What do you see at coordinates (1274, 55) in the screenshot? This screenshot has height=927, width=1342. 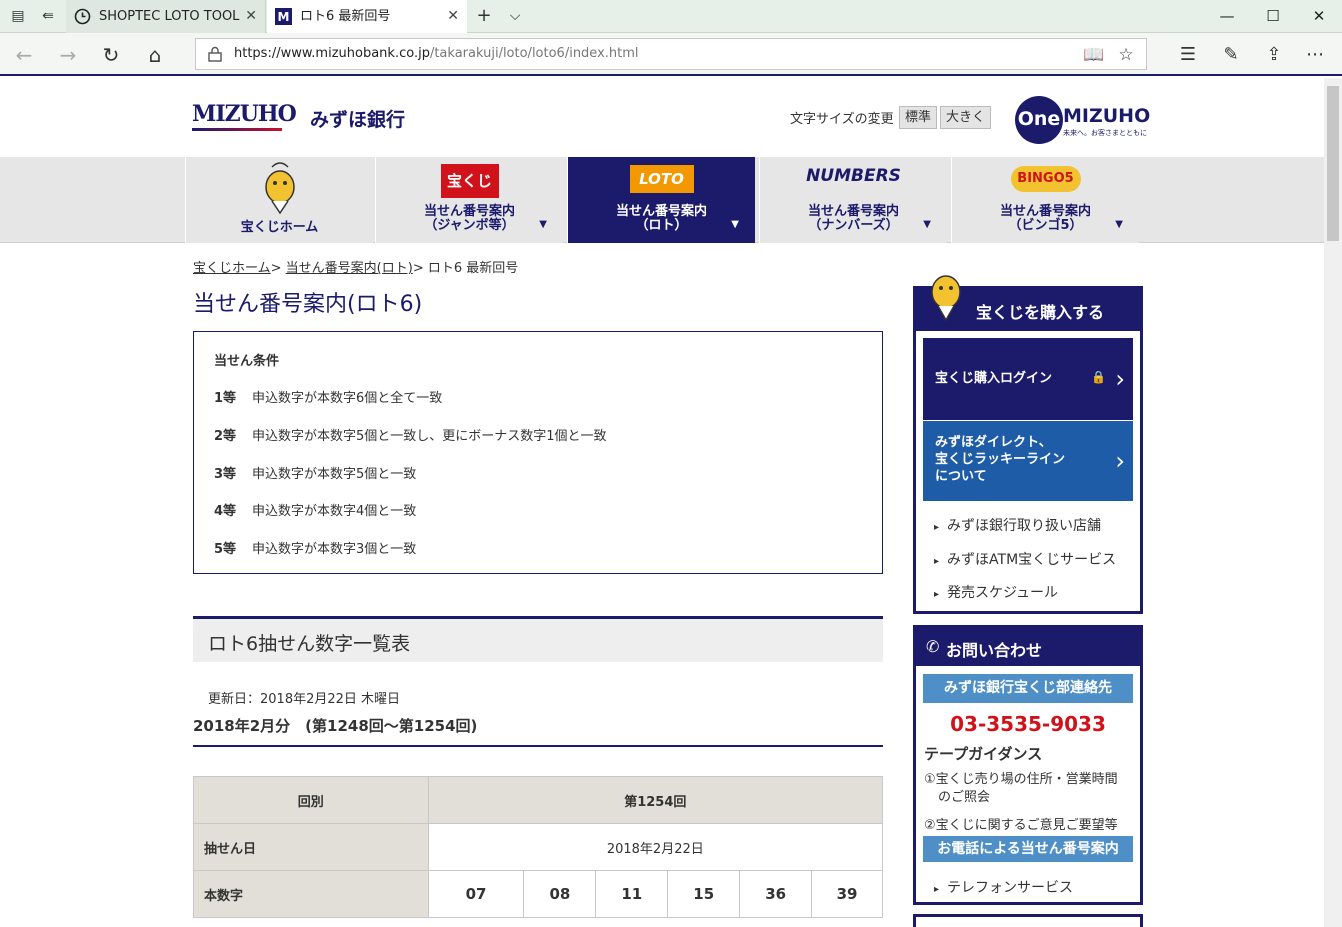 I see `share-icon: ⇪` at bounding box center [1274, 55].